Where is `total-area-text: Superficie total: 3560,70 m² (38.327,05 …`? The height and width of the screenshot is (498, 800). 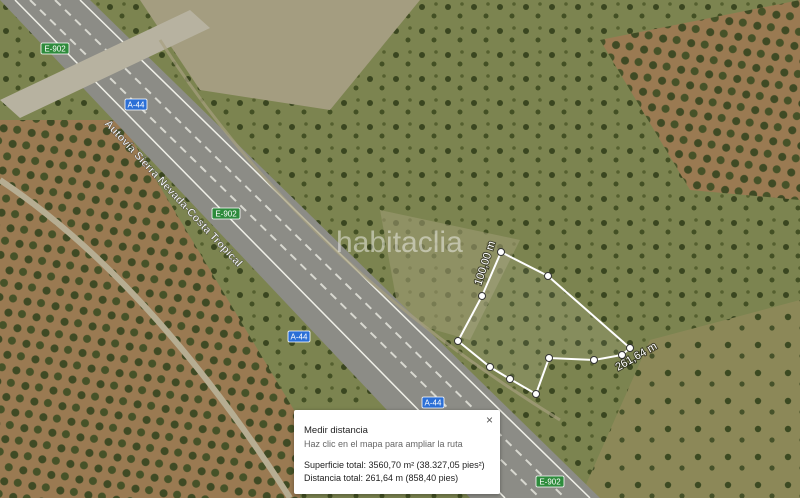
total-area-text: Superficie total: 3560,70 m² (38.327,05 … is located at coordinates (394, 465).